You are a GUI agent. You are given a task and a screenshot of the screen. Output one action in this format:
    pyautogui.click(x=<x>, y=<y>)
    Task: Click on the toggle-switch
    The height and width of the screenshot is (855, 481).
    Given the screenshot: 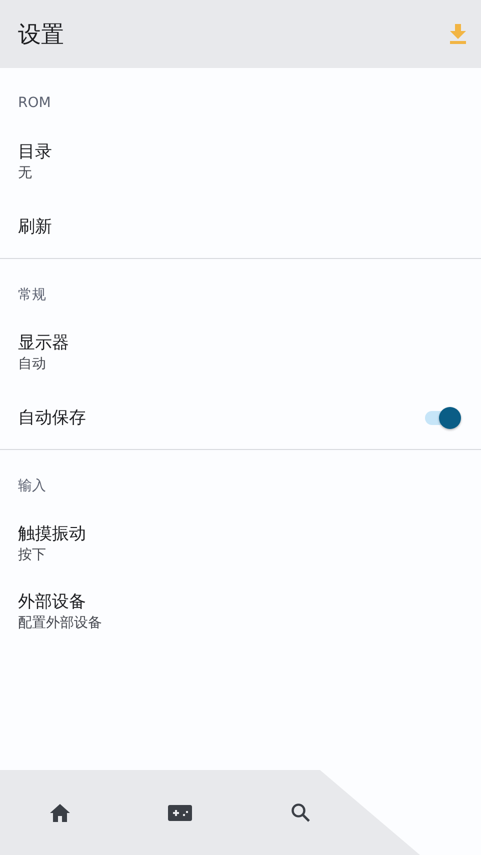 What is the action you would take?
    pyautogui.click(x=444, y=418)
    